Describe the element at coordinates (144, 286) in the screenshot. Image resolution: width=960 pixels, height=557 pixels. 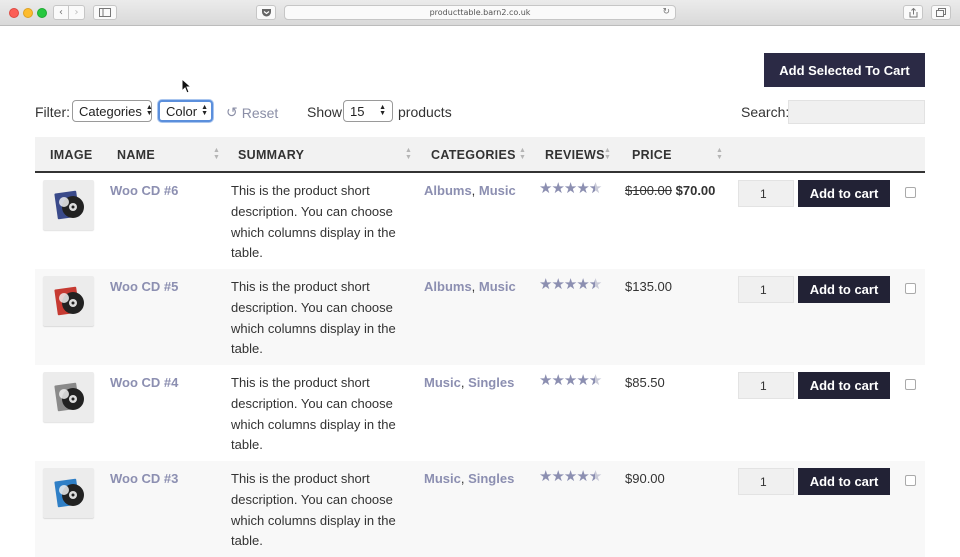
I see `product-name-link: Woo CD #5` at that location.